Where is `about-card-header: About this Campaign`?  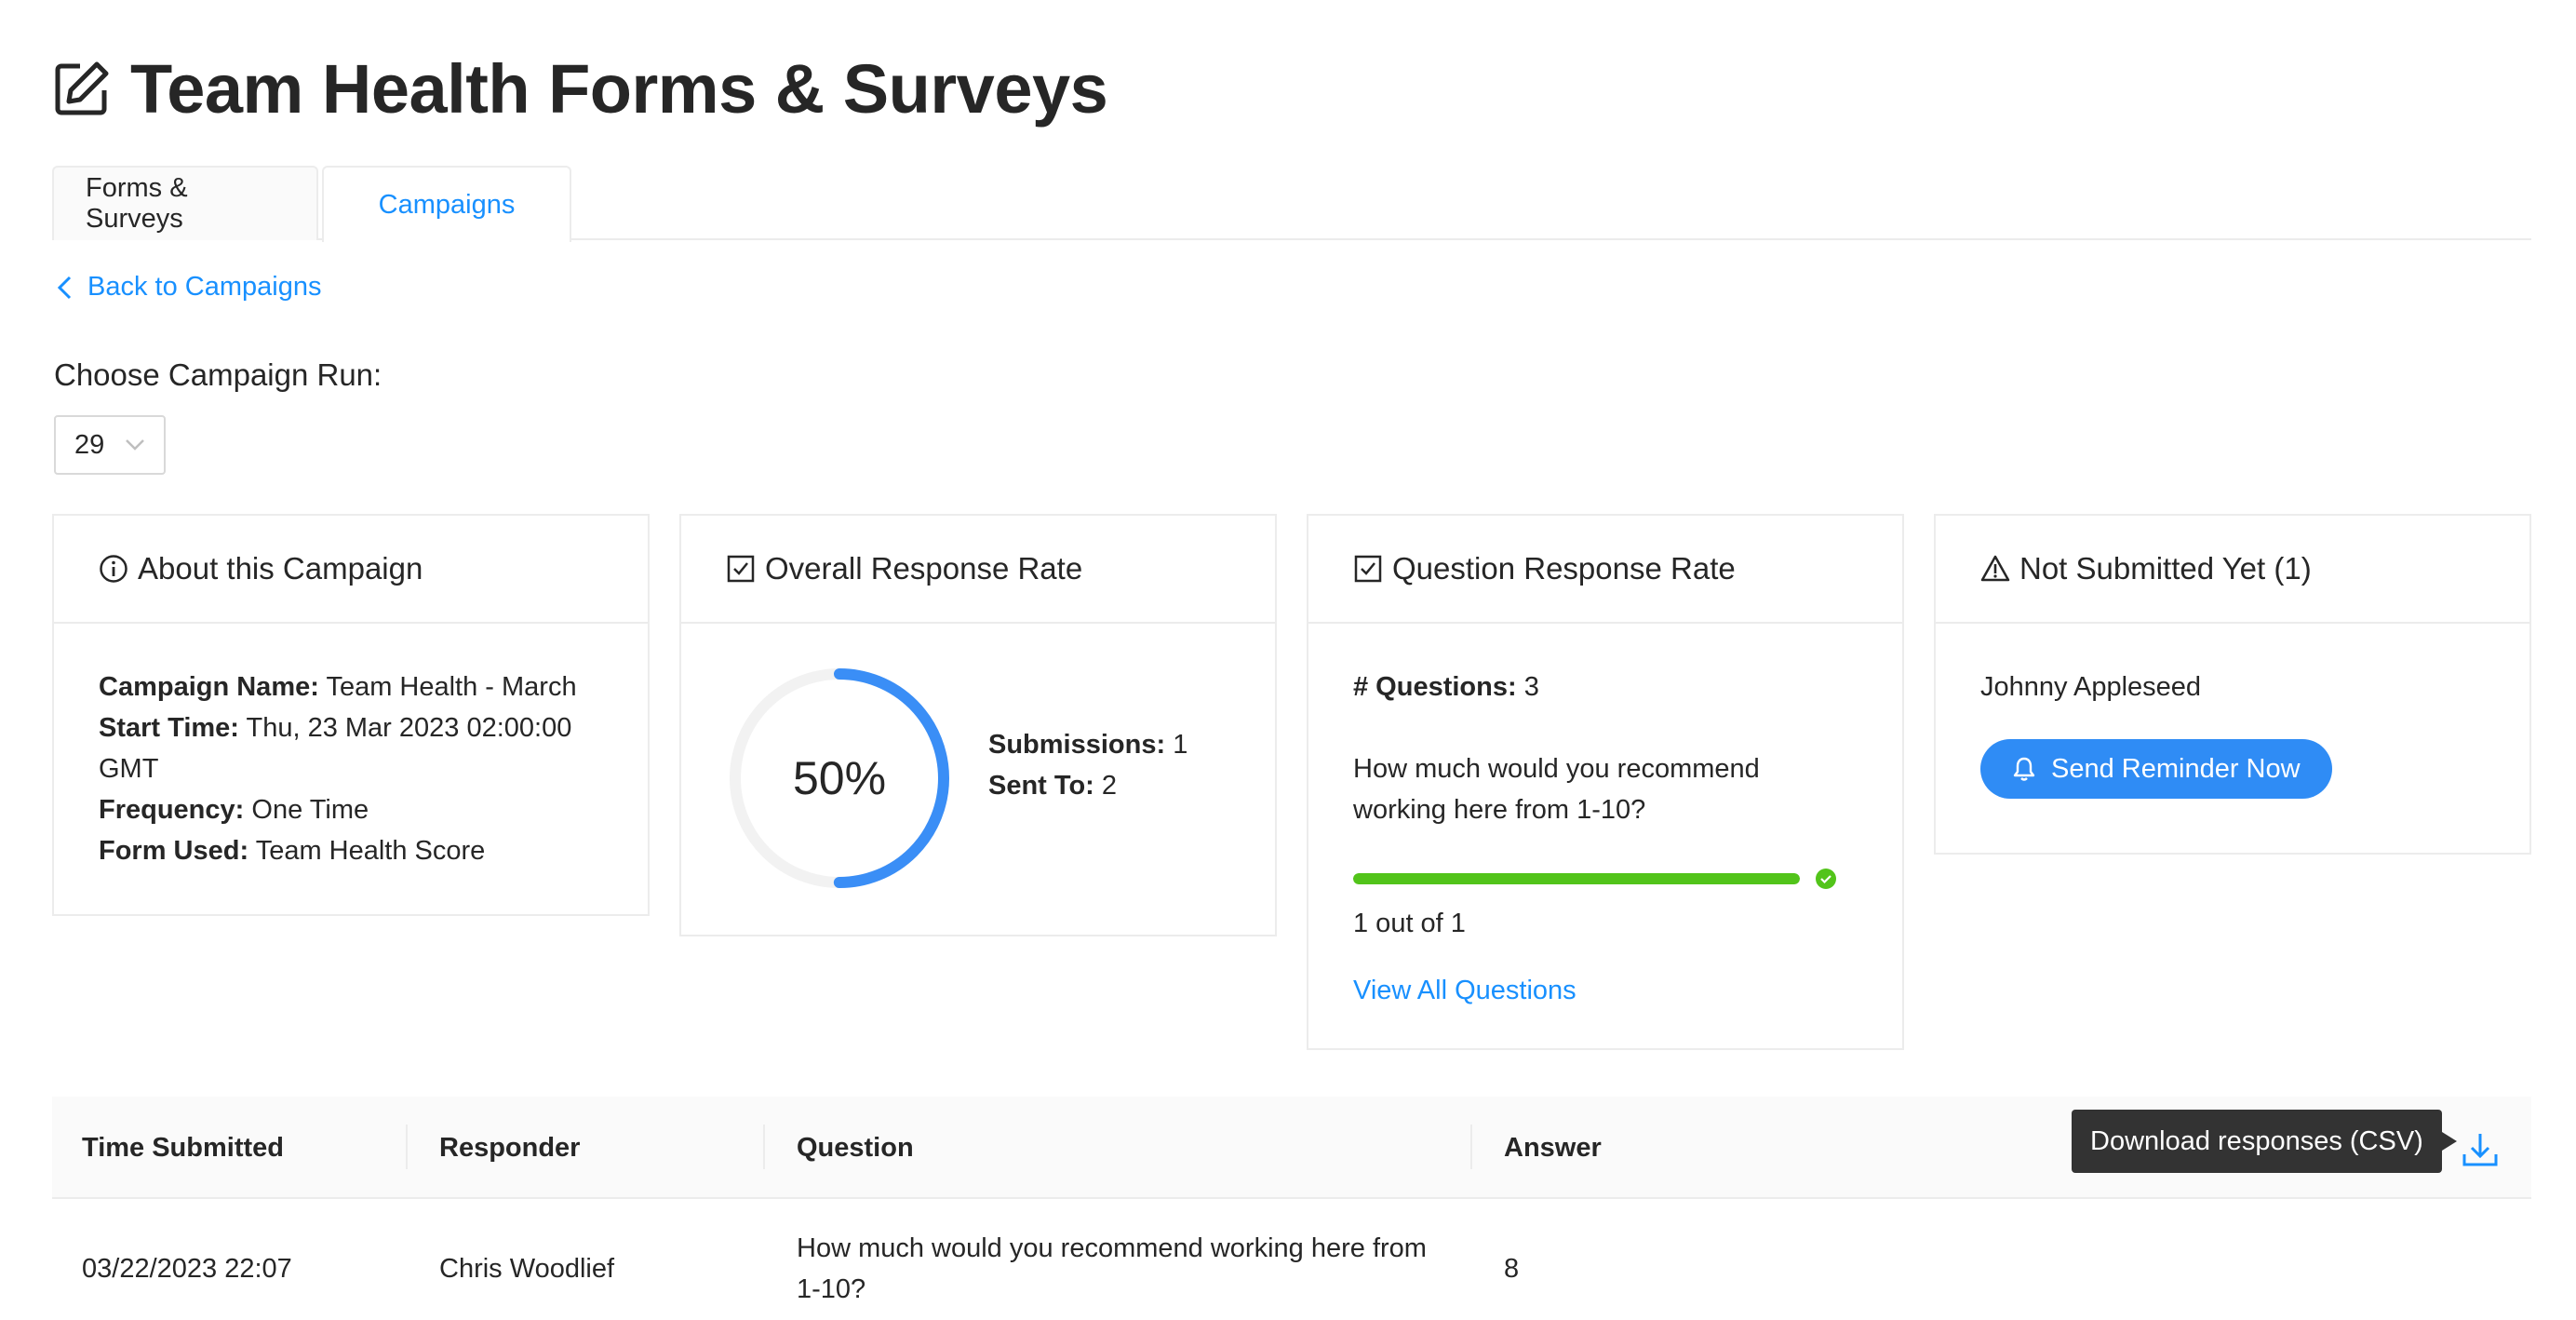
about-card-header: About this Campaign is located at coordinates (351, 570).